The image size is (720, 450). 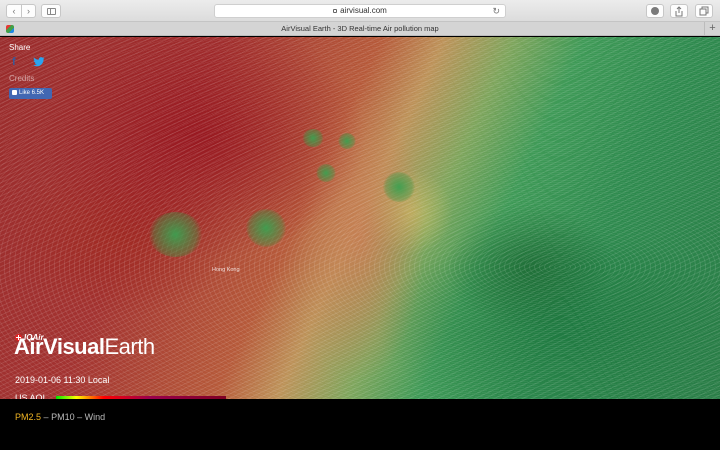 I want to click on credits-link: Credits, so click(x=21, y=78).